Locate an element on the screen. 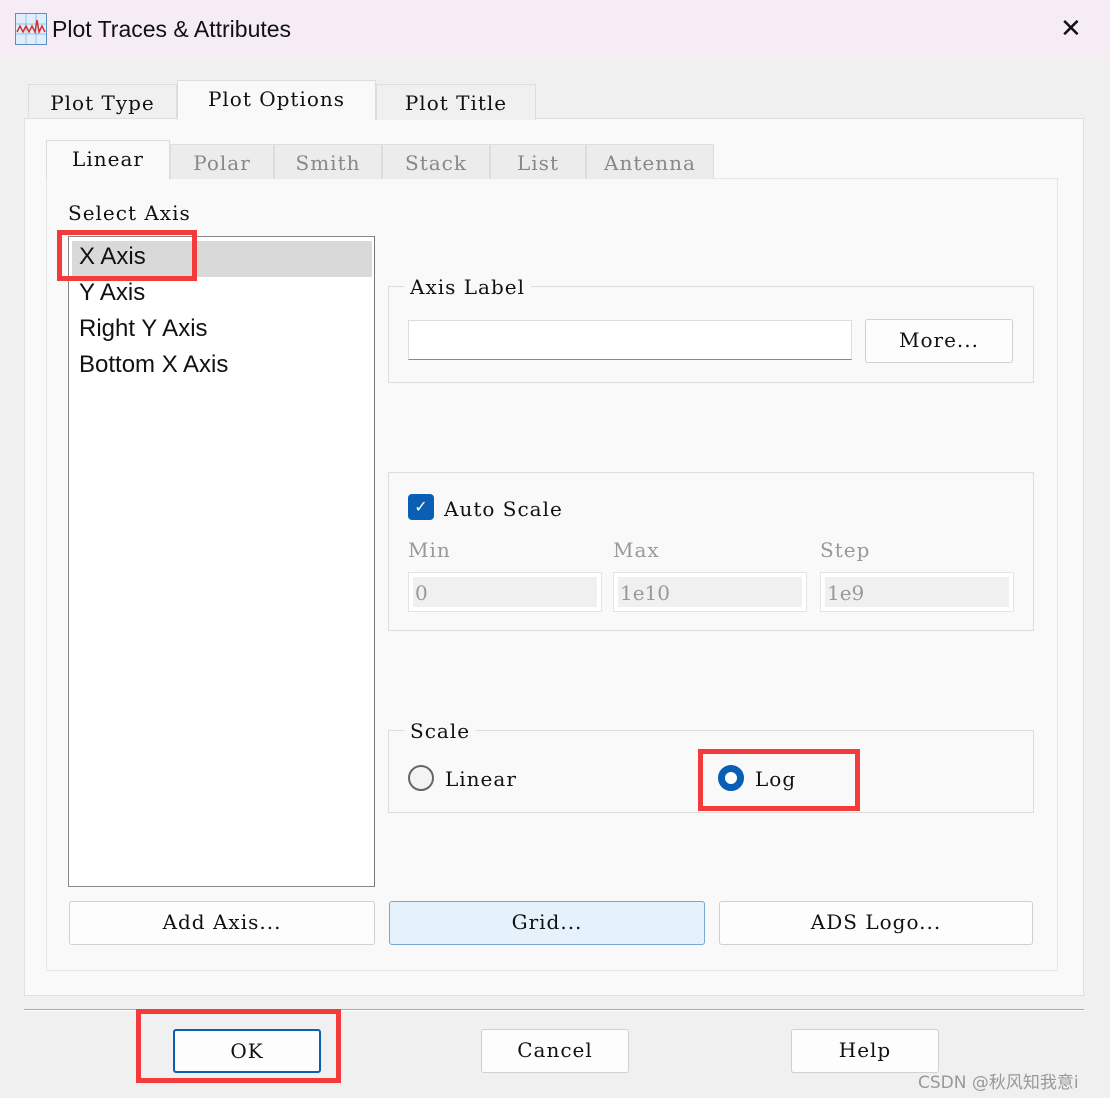  step-label: Step is located at coordinates (845, 550).